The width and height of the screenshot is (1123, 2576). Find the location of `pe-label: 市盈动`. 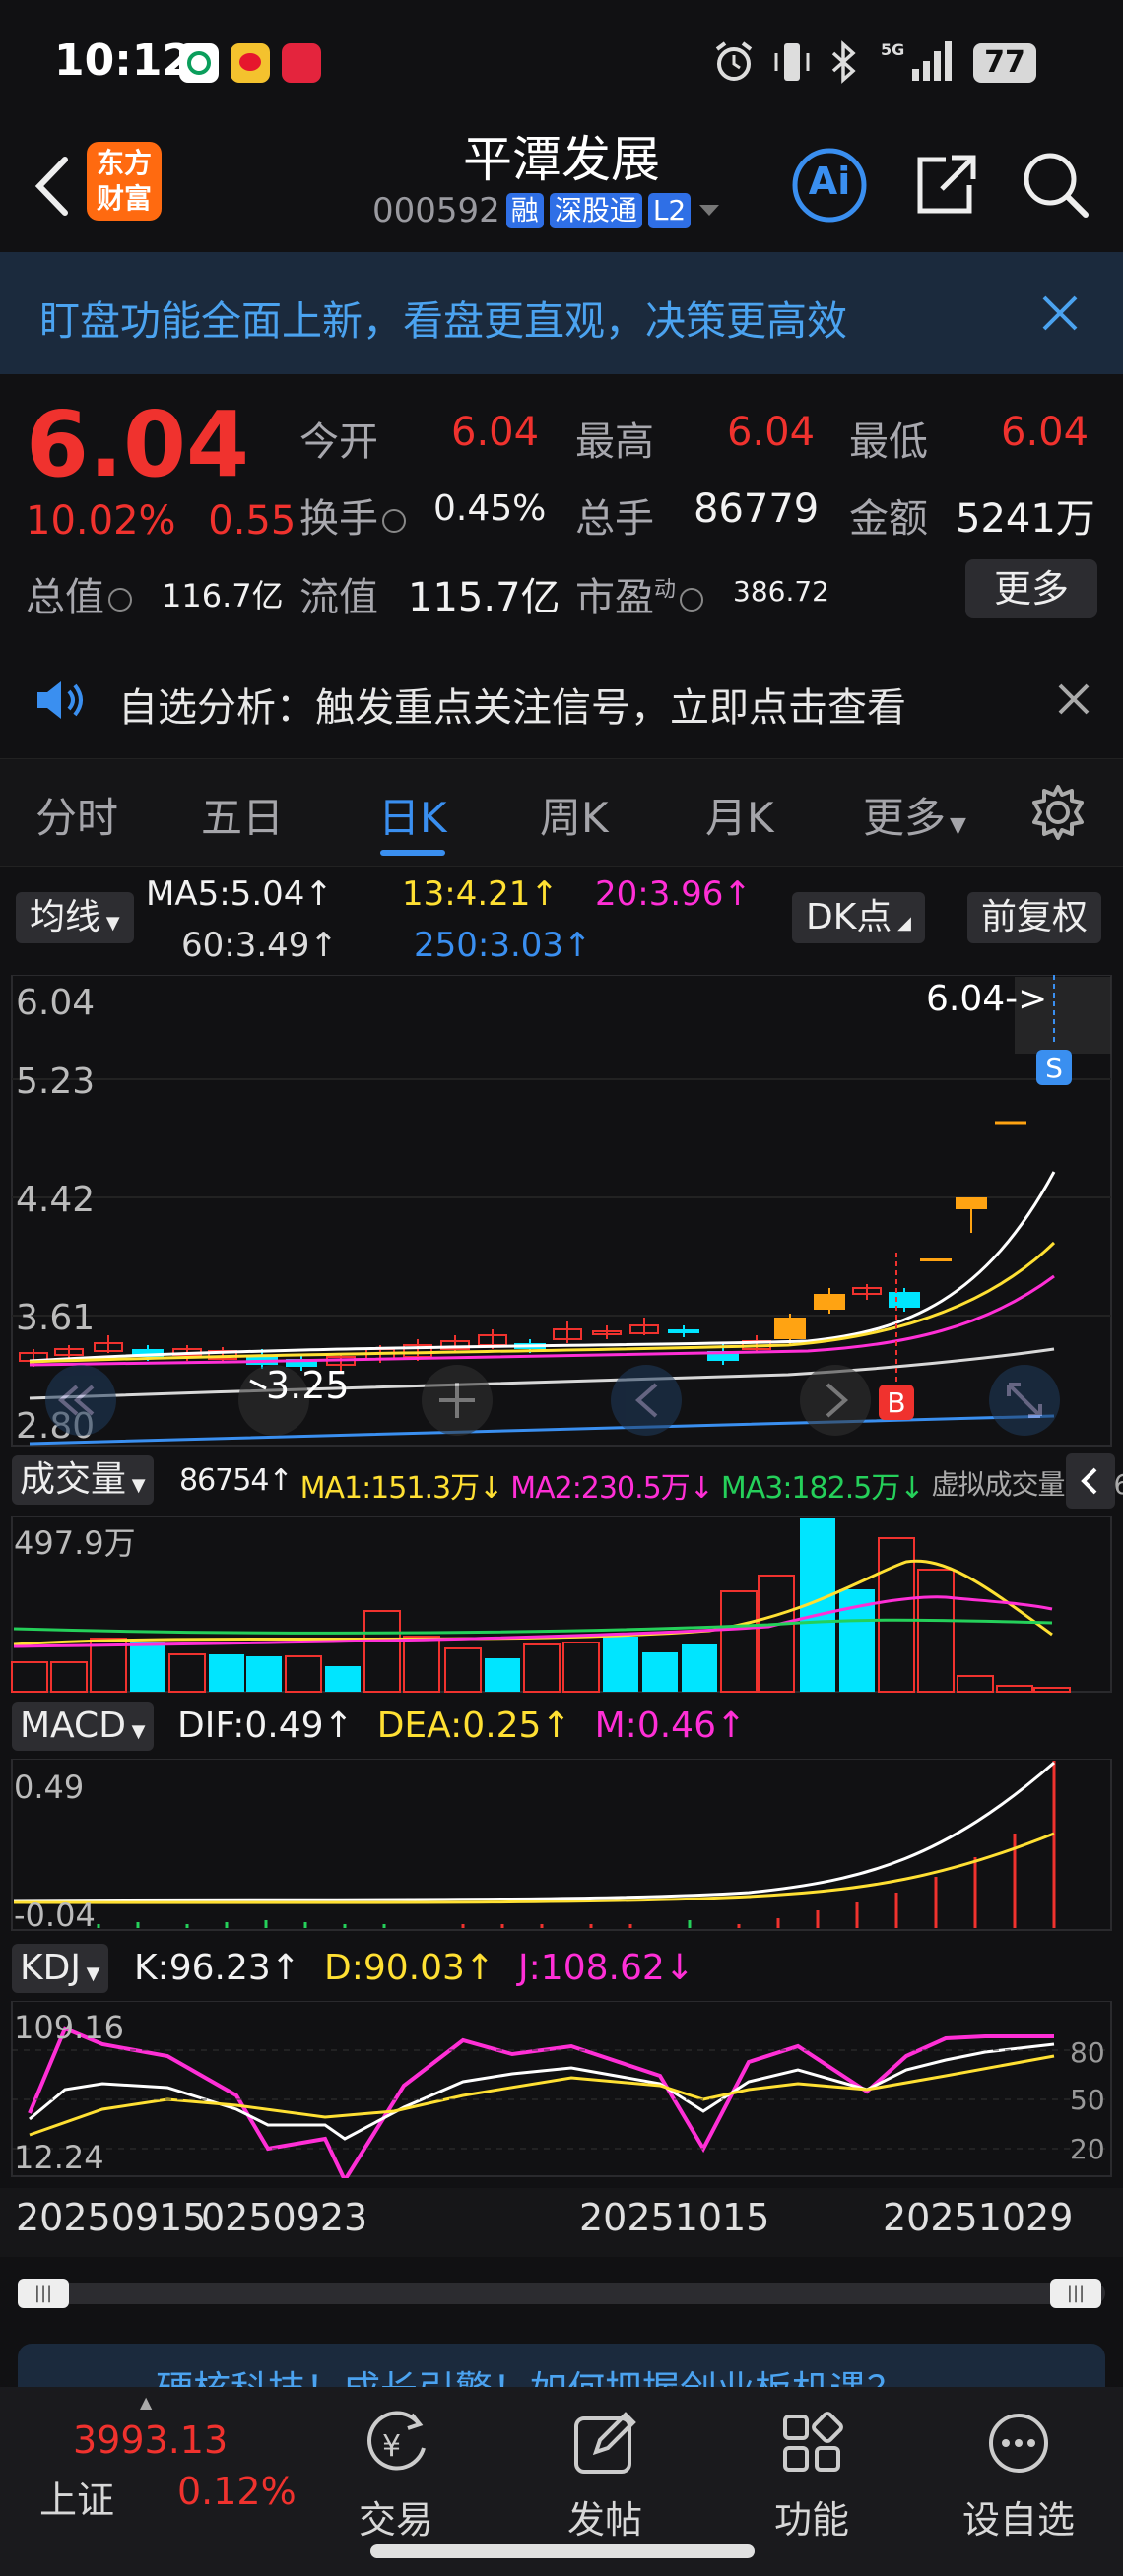

pe-label: 市盈动 is located at coordinates (639, 593).